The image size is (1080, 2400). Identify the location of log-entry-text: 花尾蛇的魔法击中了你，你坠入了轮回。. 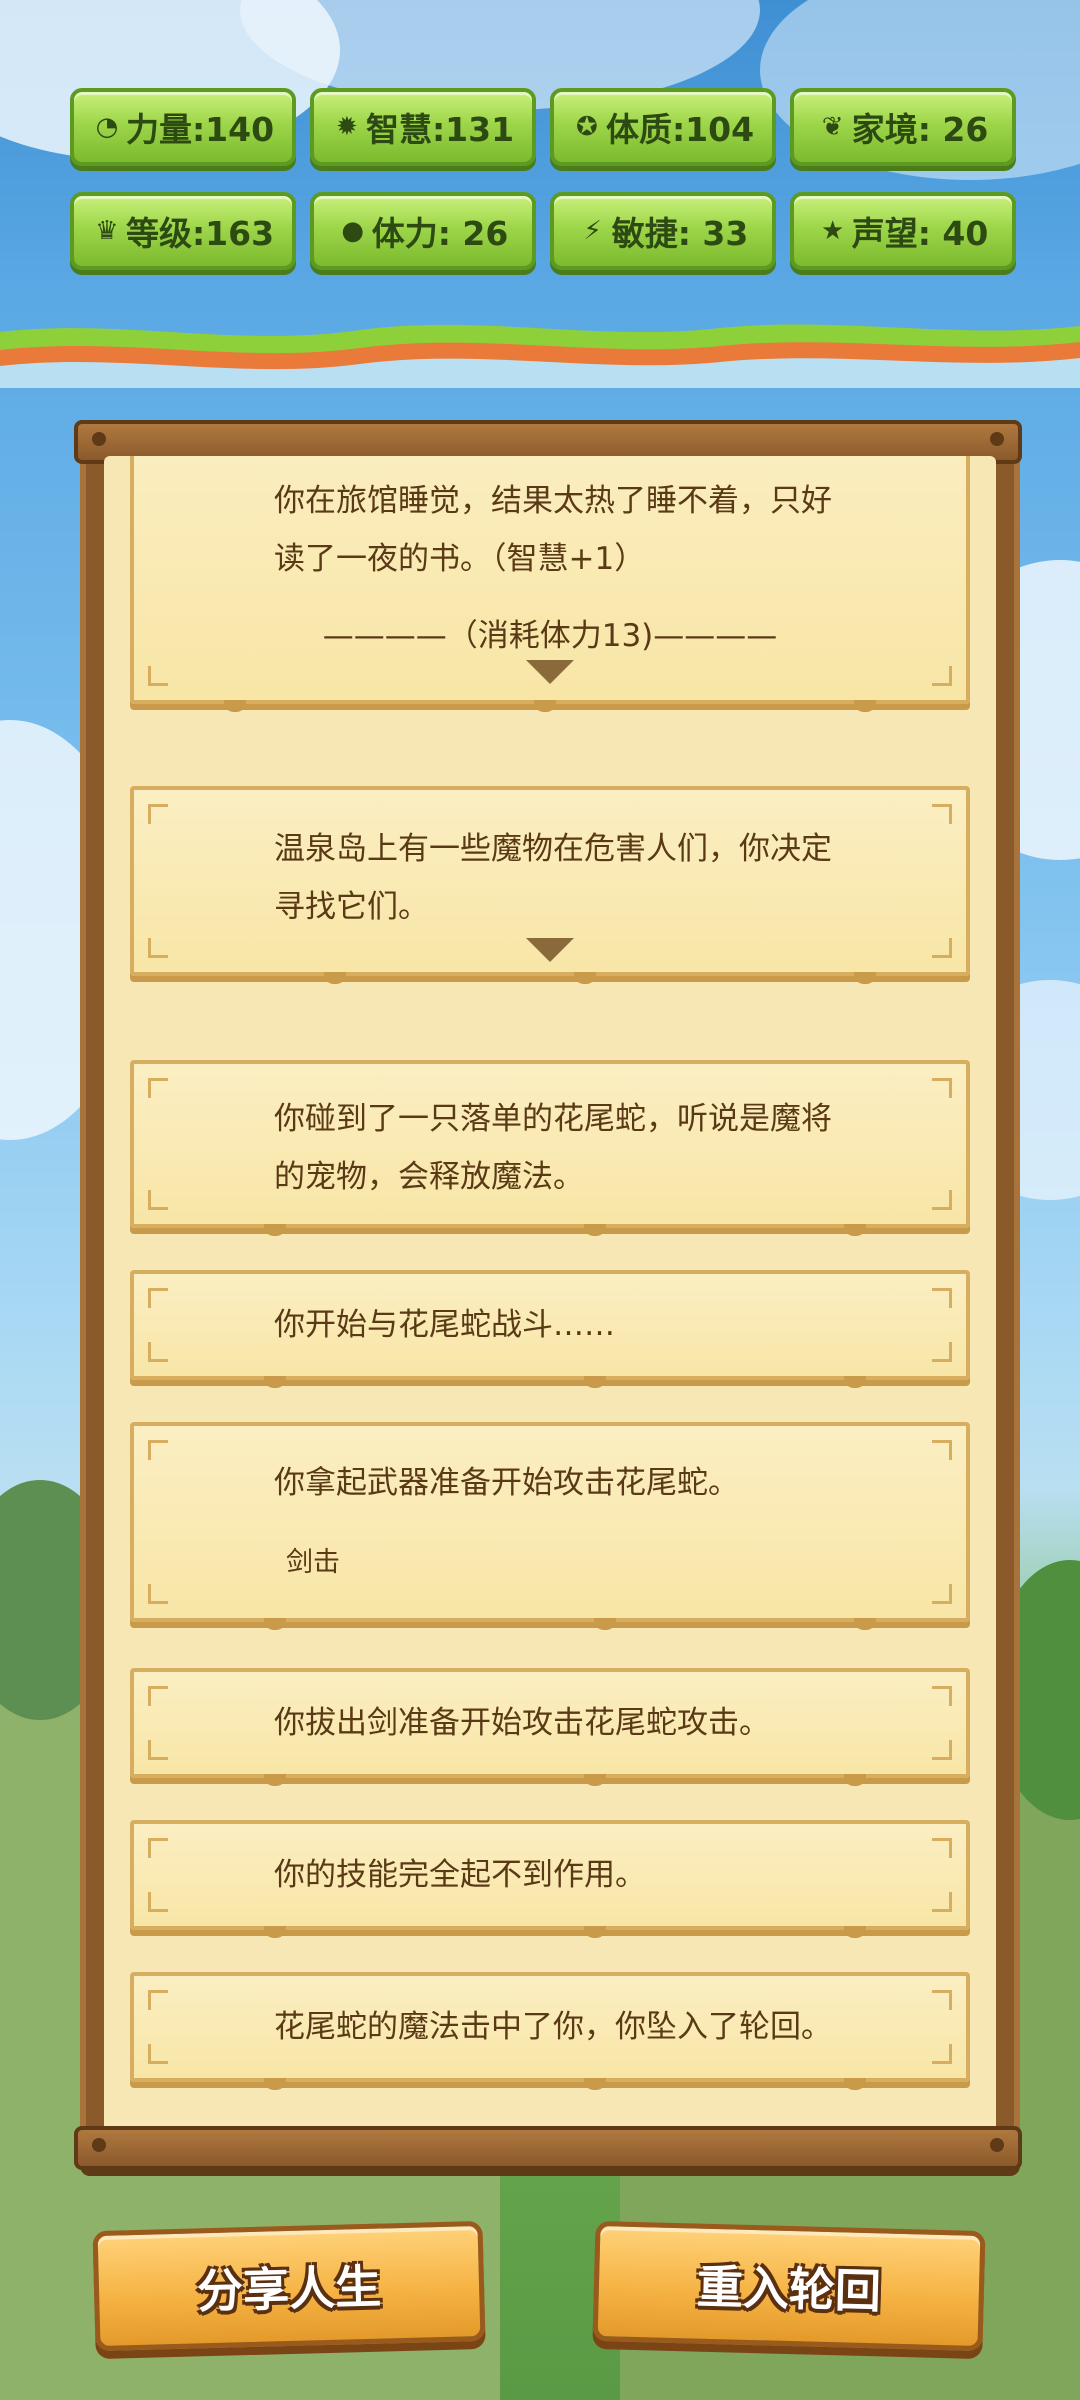
(600, 2027).